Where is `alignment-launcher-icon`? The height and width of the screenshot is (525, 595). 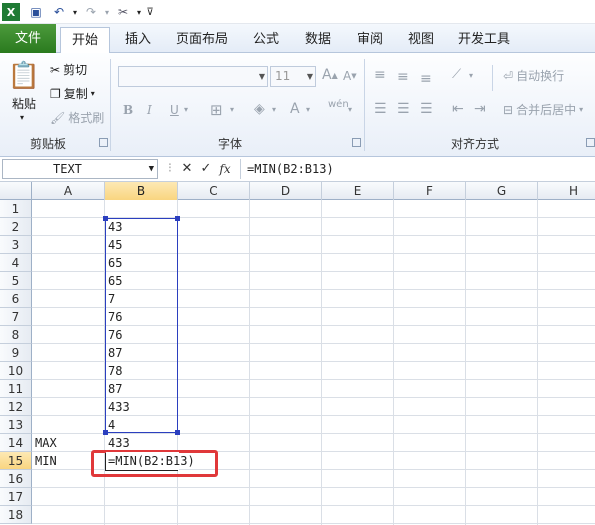
alignment-launcher-icon is located at coordinates (590, 142).